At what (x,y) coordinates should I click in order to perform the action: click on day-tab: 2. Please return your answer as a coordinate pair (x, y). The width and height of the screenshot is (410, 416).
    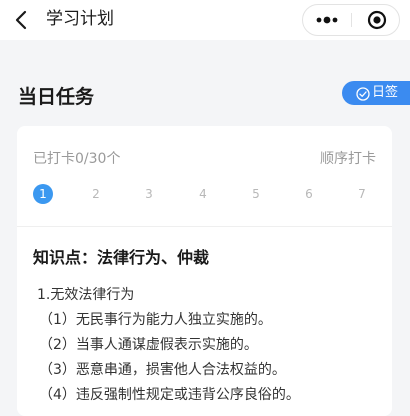
    Looking at the image, I should click on (96, 194).